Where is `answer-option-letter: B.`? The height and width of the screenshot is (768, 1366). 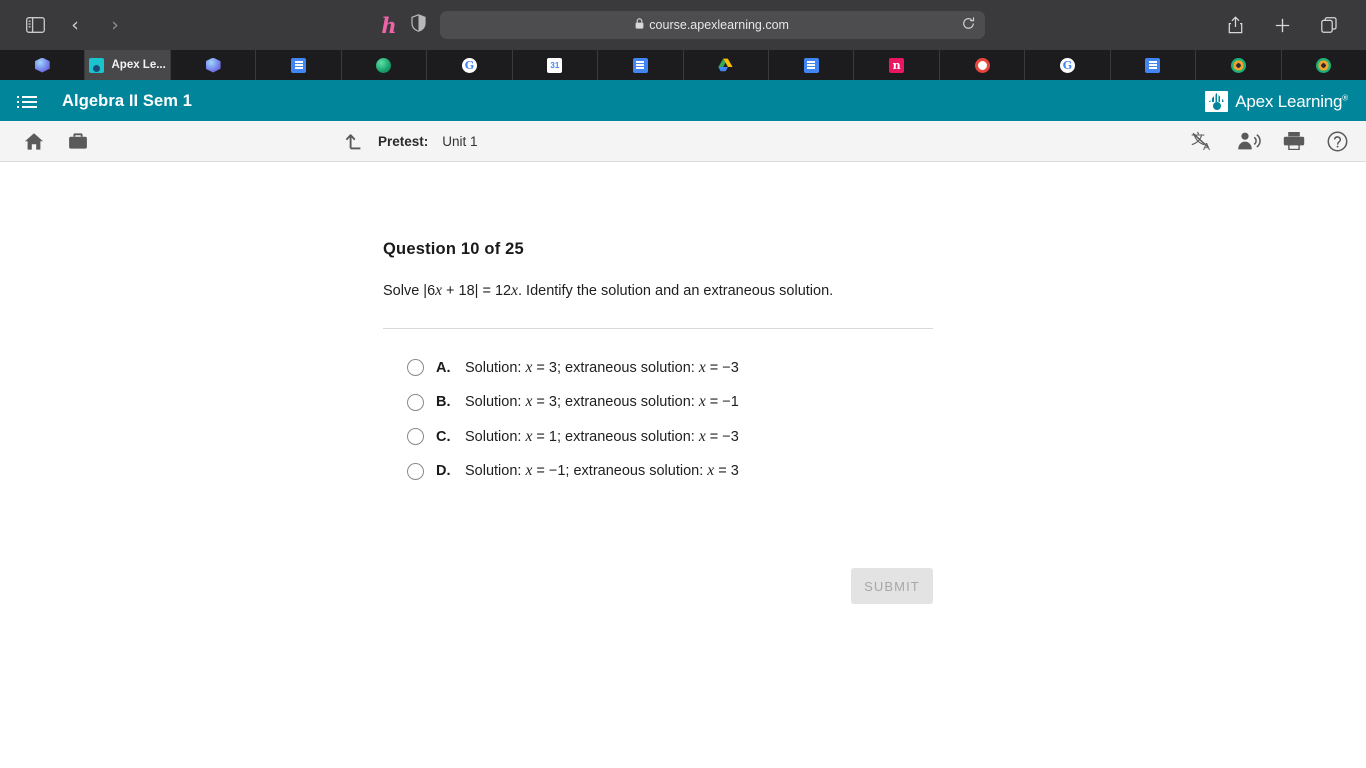 answer-option-letter: B. is located at coordinates (443, 402).